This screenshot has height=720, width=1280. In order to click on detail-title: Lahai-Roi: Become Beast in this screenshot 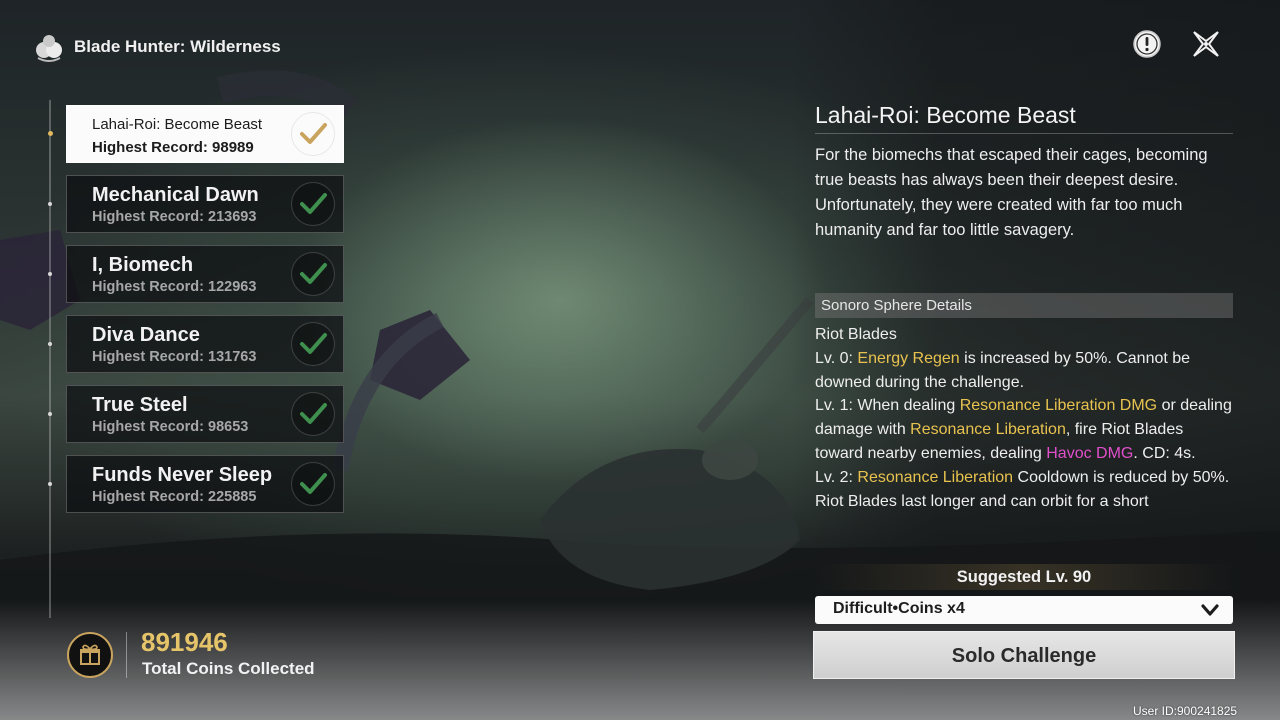, I will do `click(945, 115)`.